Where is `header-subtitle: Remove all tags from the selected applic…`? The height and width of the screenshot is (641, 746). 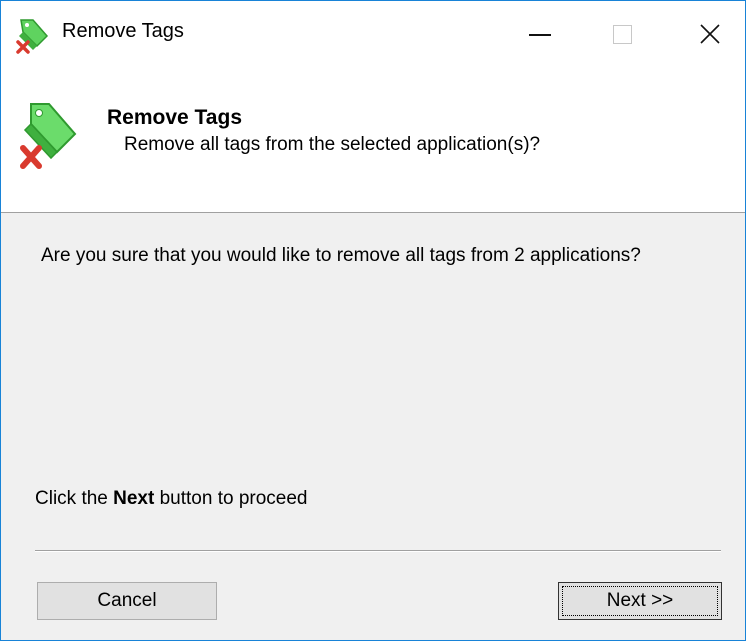
header-subtitle: Remove all tags from the selected applic… is located at coordinates (332, 144).